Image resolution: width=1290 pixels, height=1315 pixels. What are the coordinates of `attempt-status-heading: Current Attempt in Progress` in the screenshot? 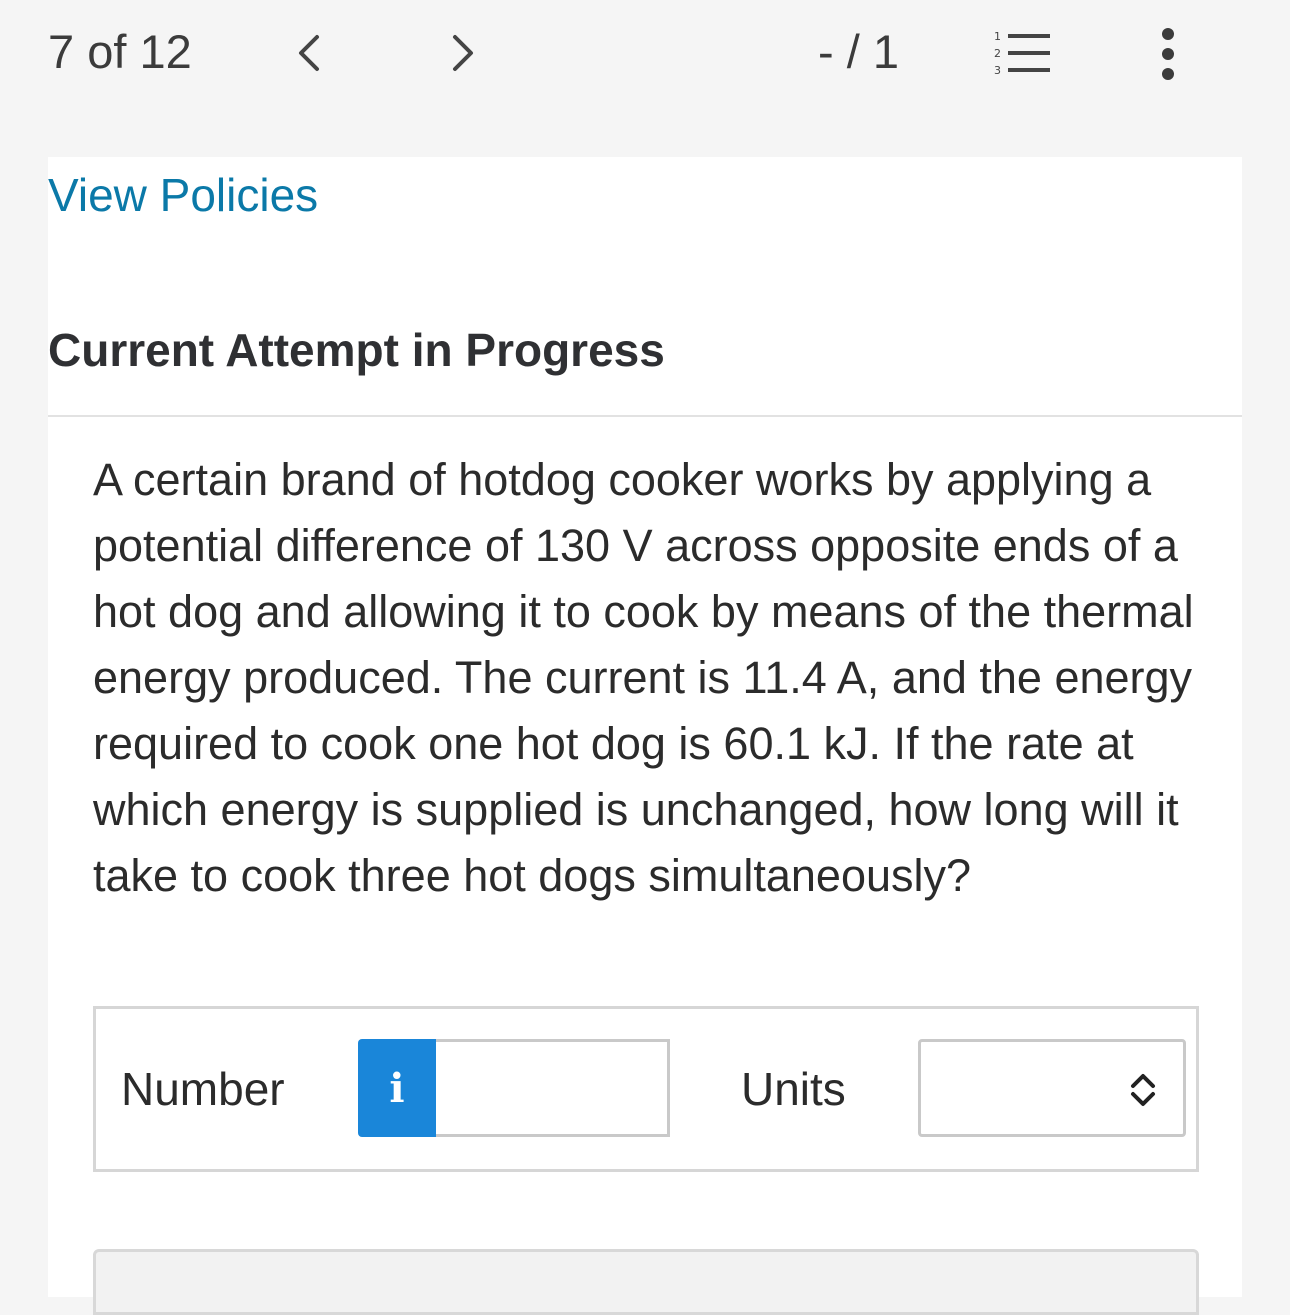 It's located at (356, 350).